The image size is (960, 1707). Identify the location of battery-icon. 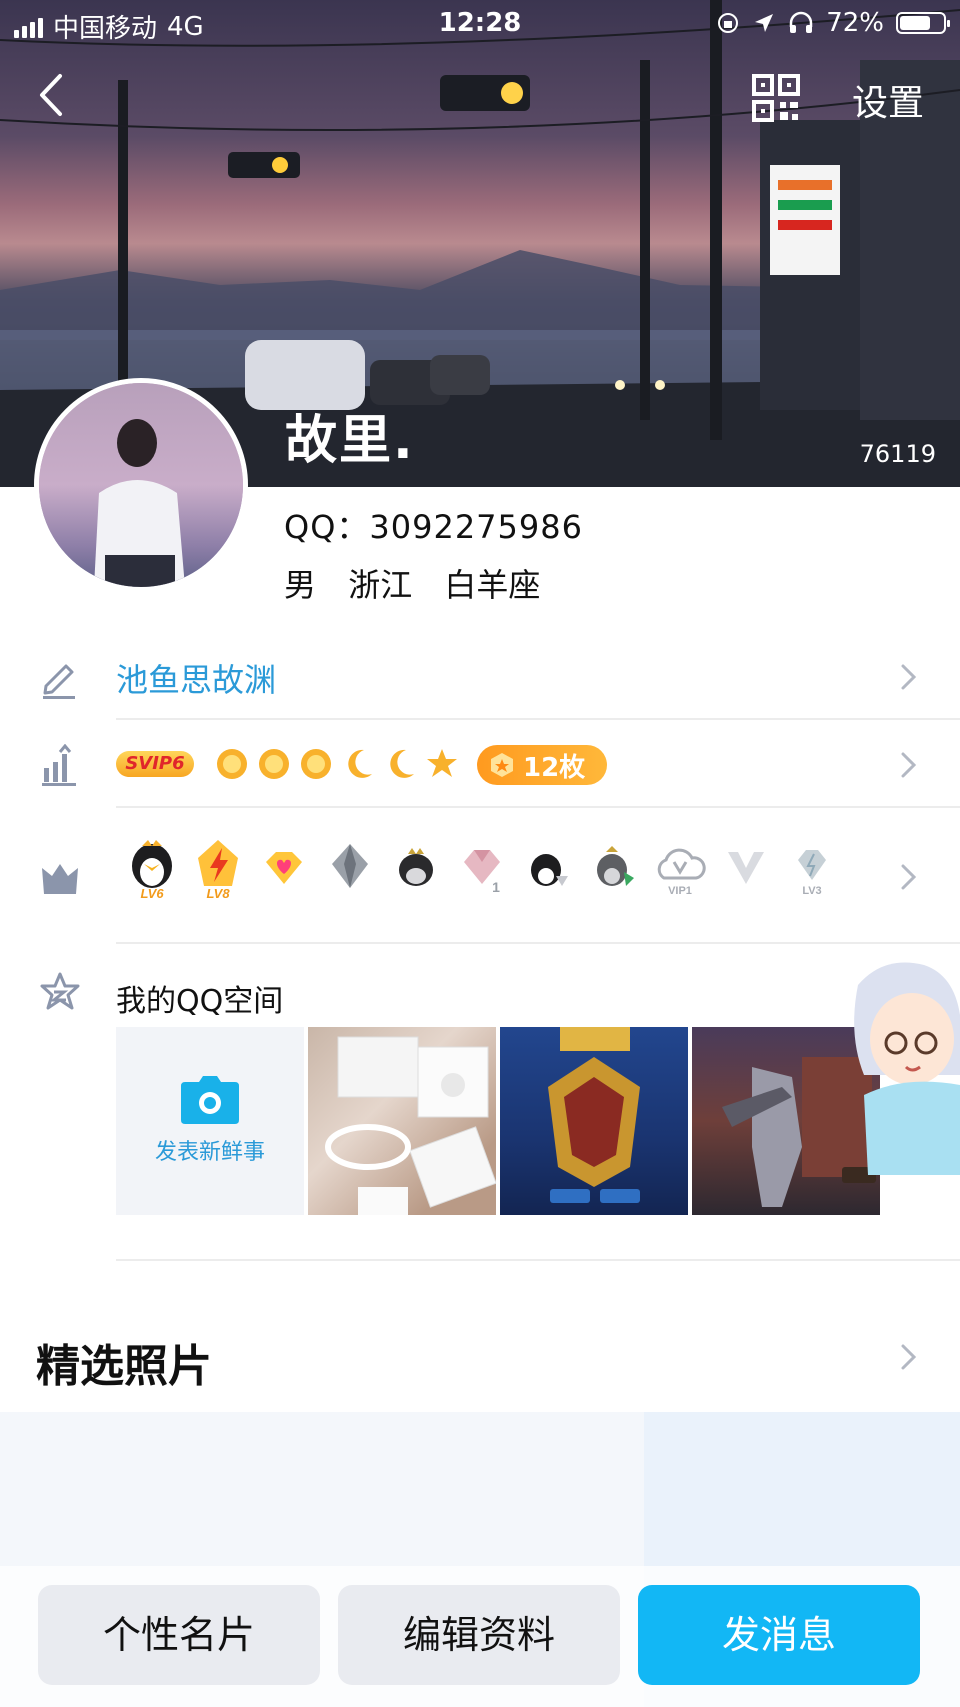
(923, 23).